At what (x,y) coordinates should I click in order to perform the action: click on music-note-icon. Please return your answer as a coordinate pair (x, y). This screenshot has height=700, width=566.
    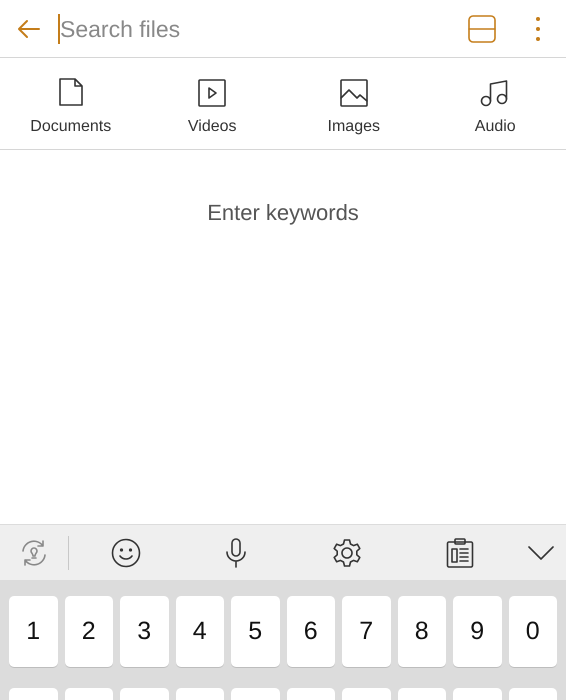
    Looking at the image, I should click on (495, 92).